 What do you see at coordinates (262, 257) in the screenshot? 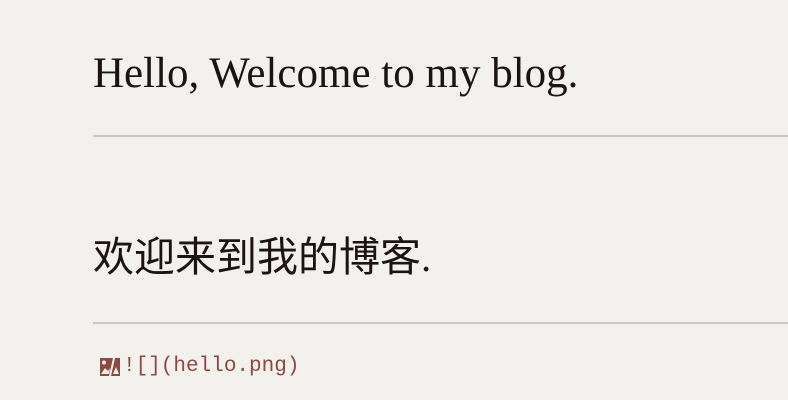
I see `heading-welcome-zh: 欢迎来到我的博客.` at bounding box center [262, 257].